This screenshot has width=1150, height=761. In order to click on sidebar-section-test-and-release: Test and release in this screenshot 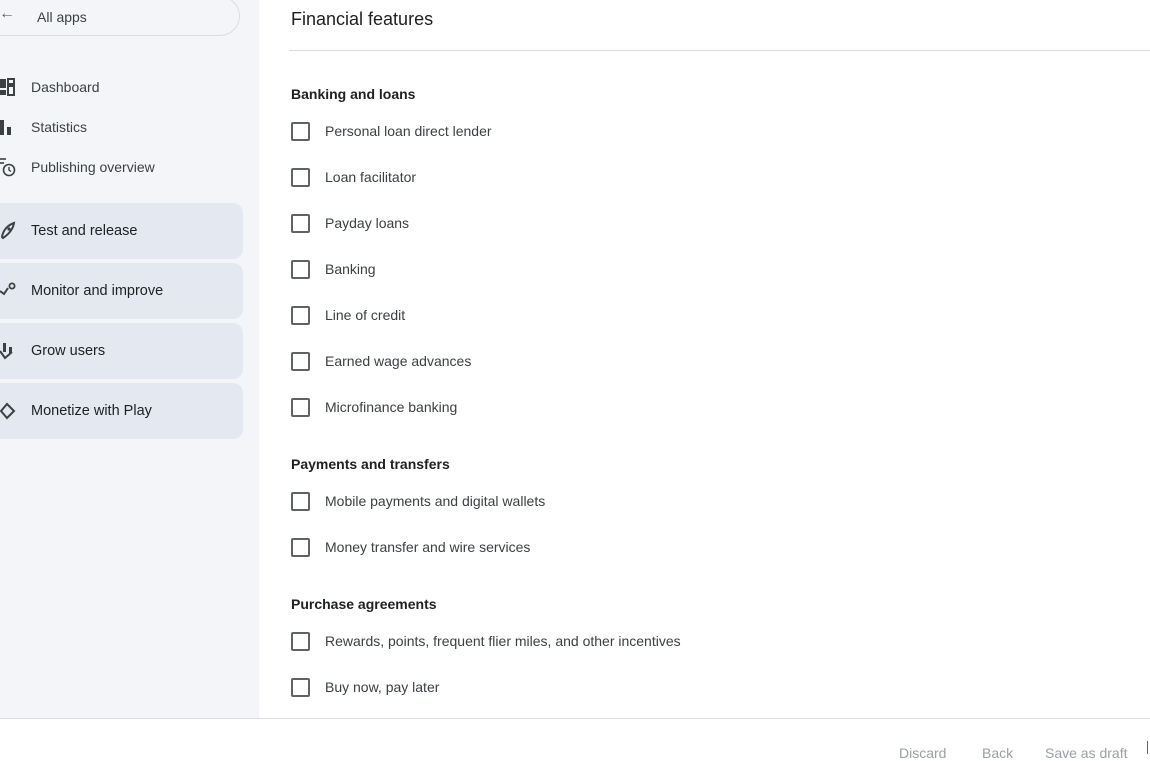, I will do `click(121, 231)`.